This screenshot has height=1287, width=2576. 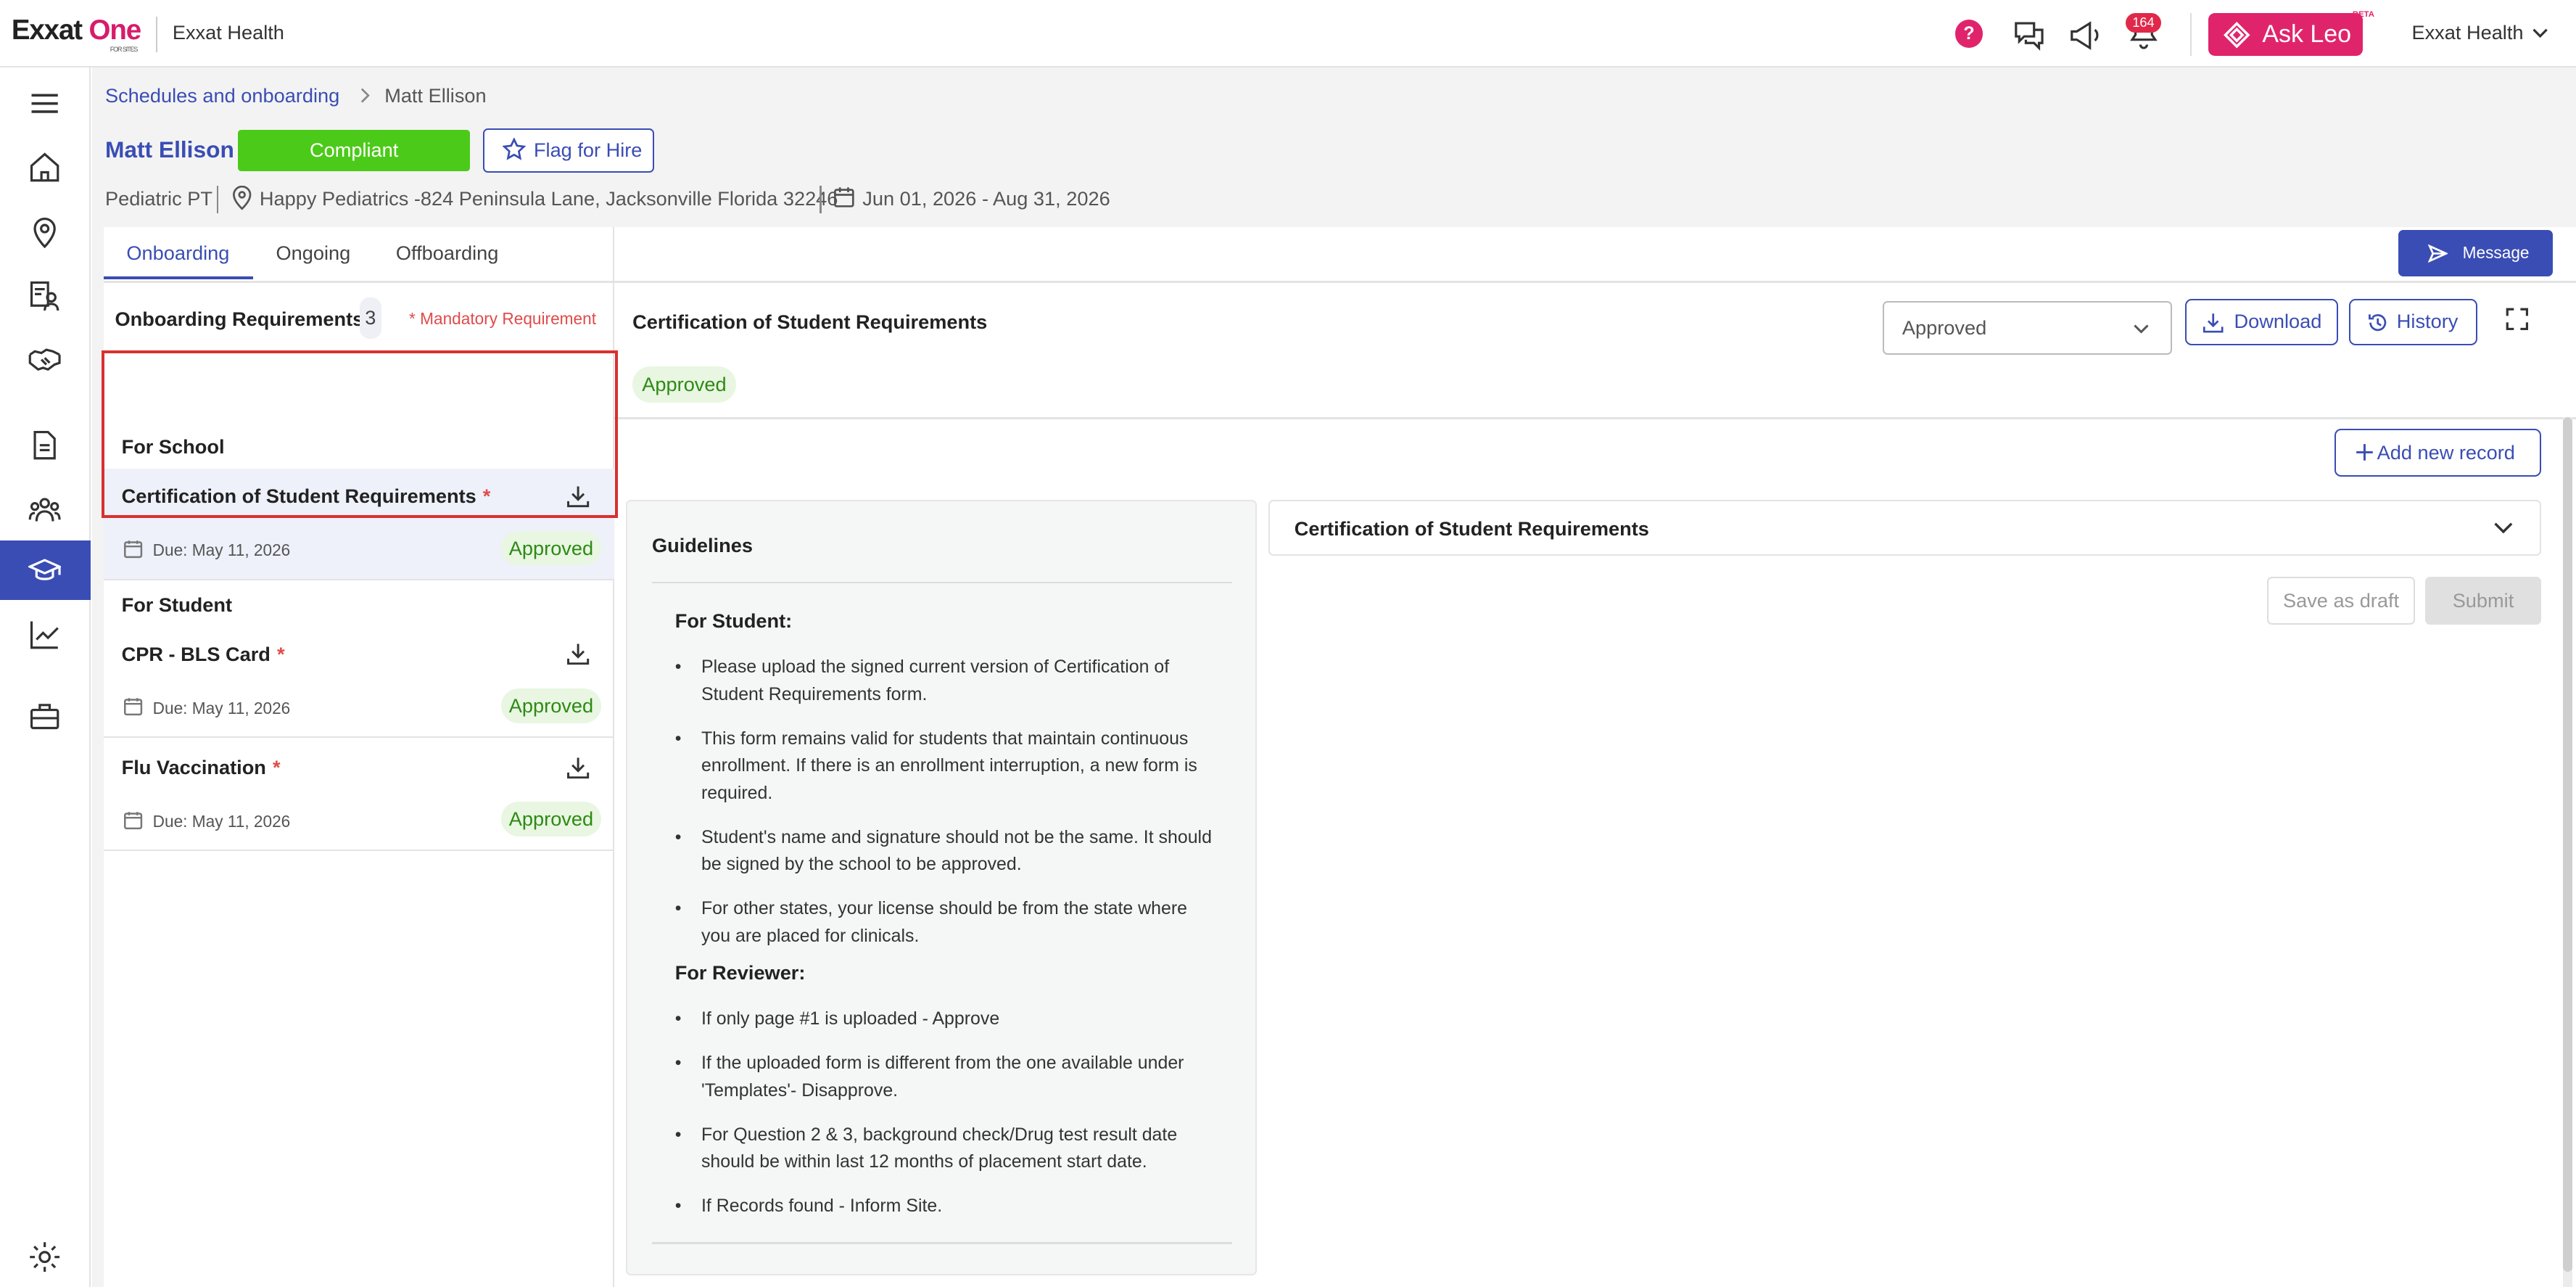 What do you see at coordinates (2364, 452) in the screenshot?
I see `plus-icon` at bounding box center [2364, 452].